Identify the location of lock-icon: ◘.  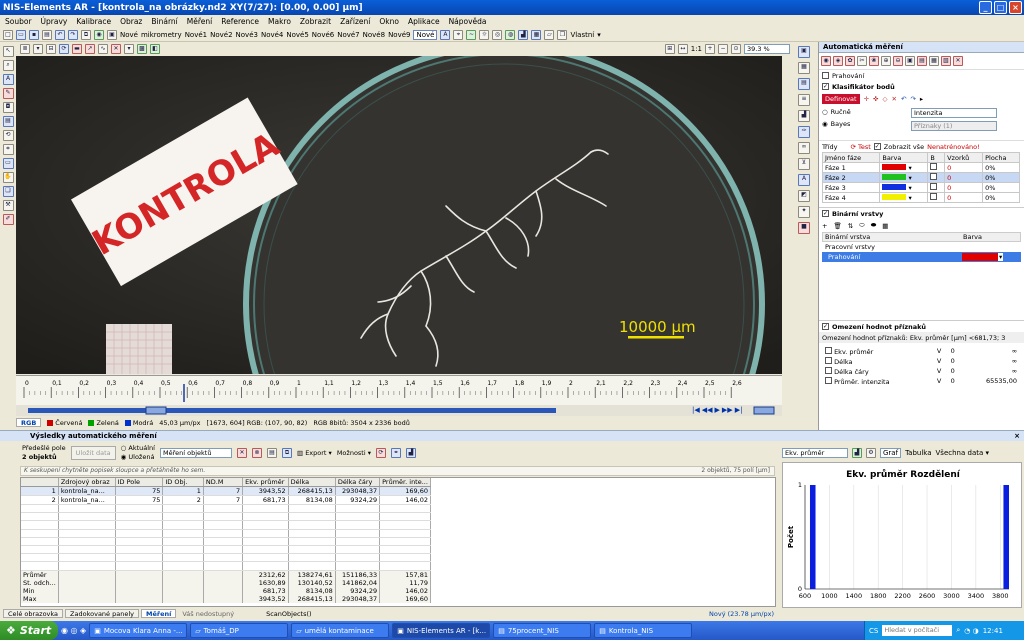
(8, 107).